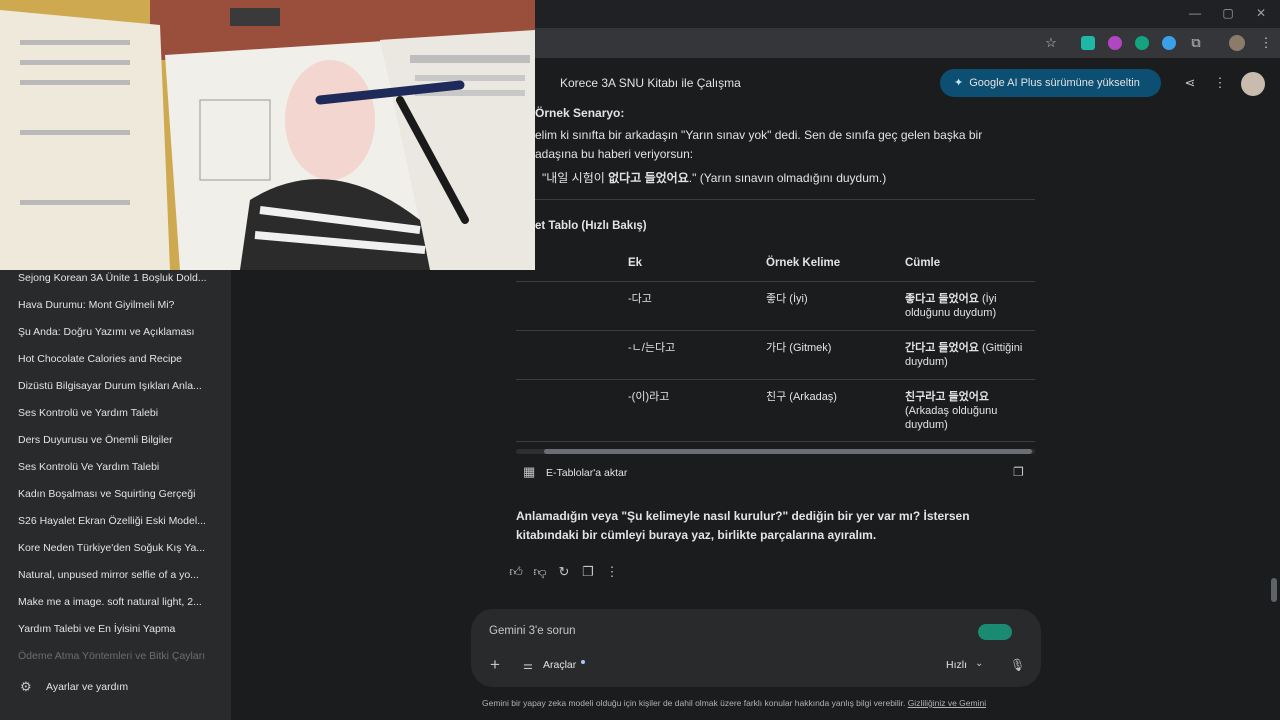 This screenshot has height=720, width=1280. I want to click on sidebar-item: Ödeme Atma Yöntemleri ve Bitki Çayları, so click(118, 656).